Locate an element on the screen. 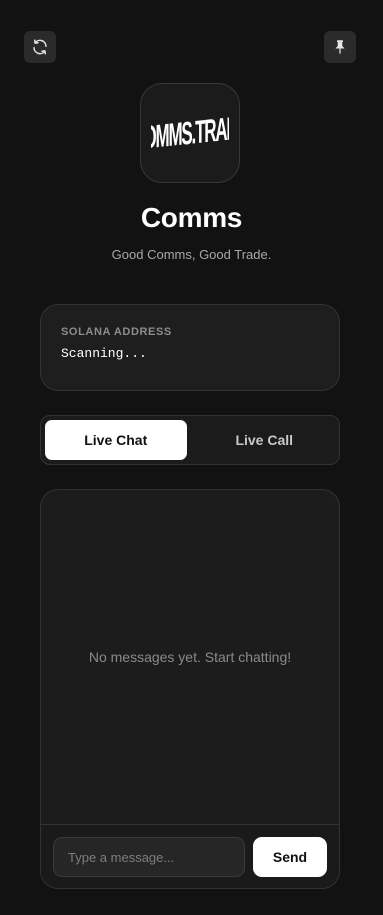 The height and width of the screenshot is (915, 383). mode-tabs: Live Chat Live Call is located at coordinates (190, 440).